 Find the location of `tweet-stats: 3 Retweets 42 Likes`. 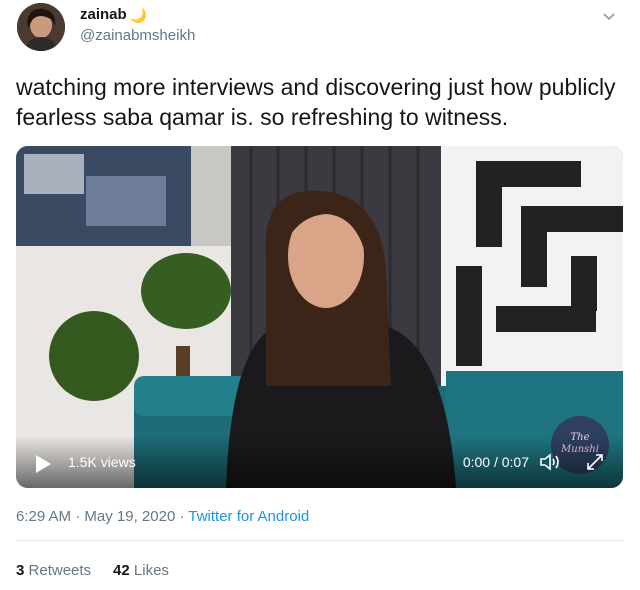

tweet-stats: 3 Retweets 42 Likes is located at coordinates (92, 570).